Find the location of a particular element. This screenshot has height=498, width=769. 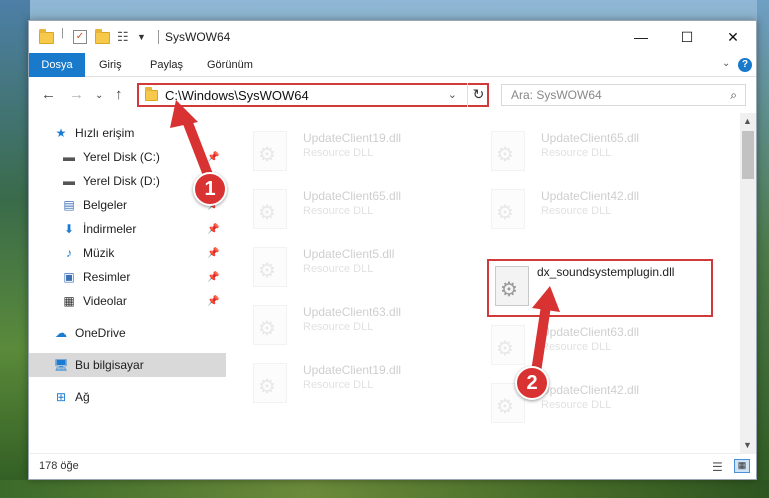

sidebar-item-label: Ağ is located at coordinates (82, 397).